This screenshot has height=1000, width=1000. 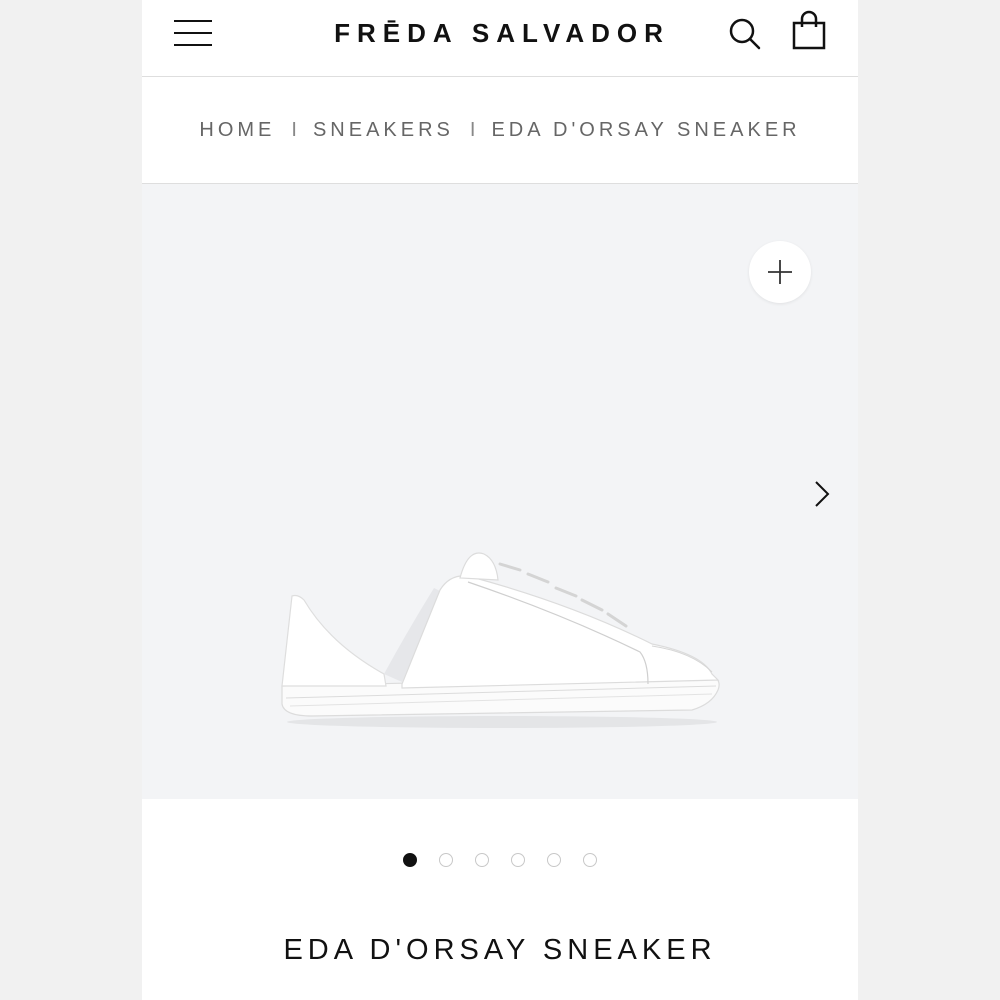 What do you see at coordinates (646, 129) in the screenshot?
I see `breadcrumb-current-product: EDA D'ORSAY SNEAKER` at bounding box center [646, 129].